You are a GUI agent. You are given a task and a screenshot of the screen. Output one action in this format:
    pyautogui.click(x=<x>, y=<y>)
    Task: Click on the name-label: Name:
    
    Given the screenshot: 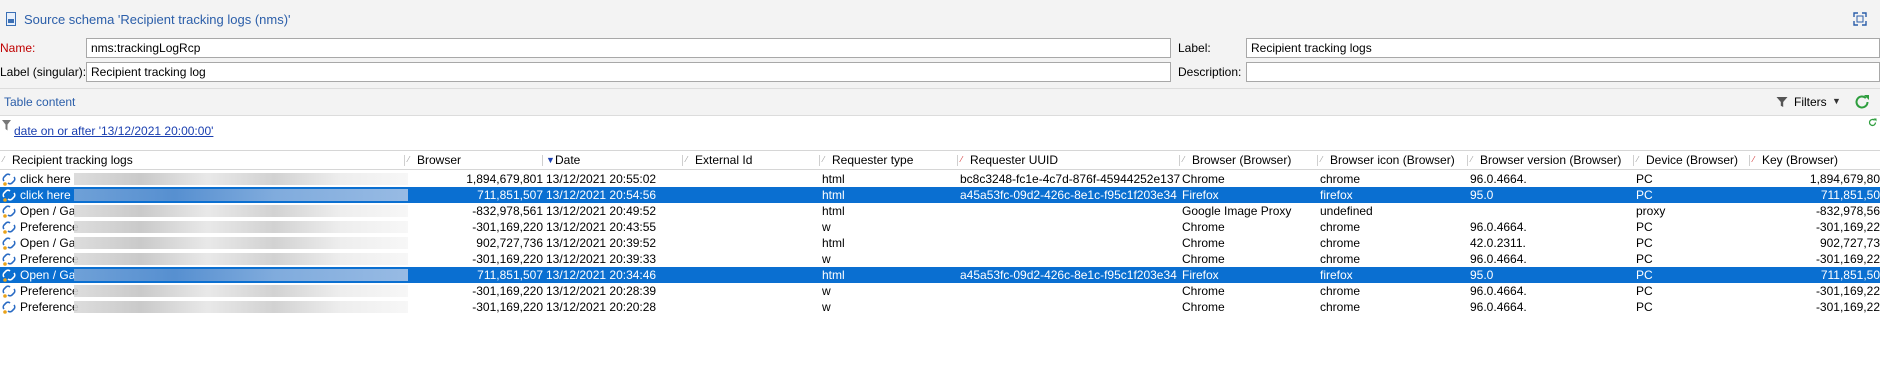 What is the action you would take?
    pyautogui.click(x=18, y=48)
    